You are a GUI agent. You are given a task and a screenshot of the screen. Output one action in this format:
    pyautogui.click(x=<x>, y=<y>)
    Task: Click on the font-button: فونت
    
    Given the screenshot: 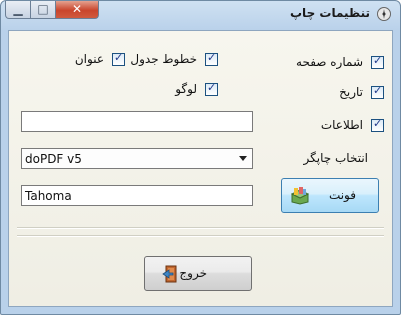 What is the action you would take?
    pyautogui.click(x=330, y=195)
    